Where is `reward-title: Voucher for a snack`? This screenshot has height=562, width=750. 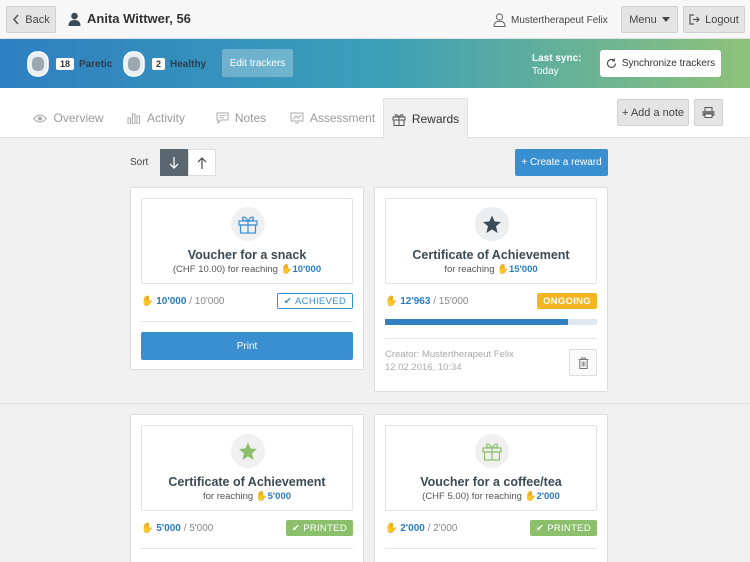
reward-title: Voucher for a snack is located at coordinates (247, 255).